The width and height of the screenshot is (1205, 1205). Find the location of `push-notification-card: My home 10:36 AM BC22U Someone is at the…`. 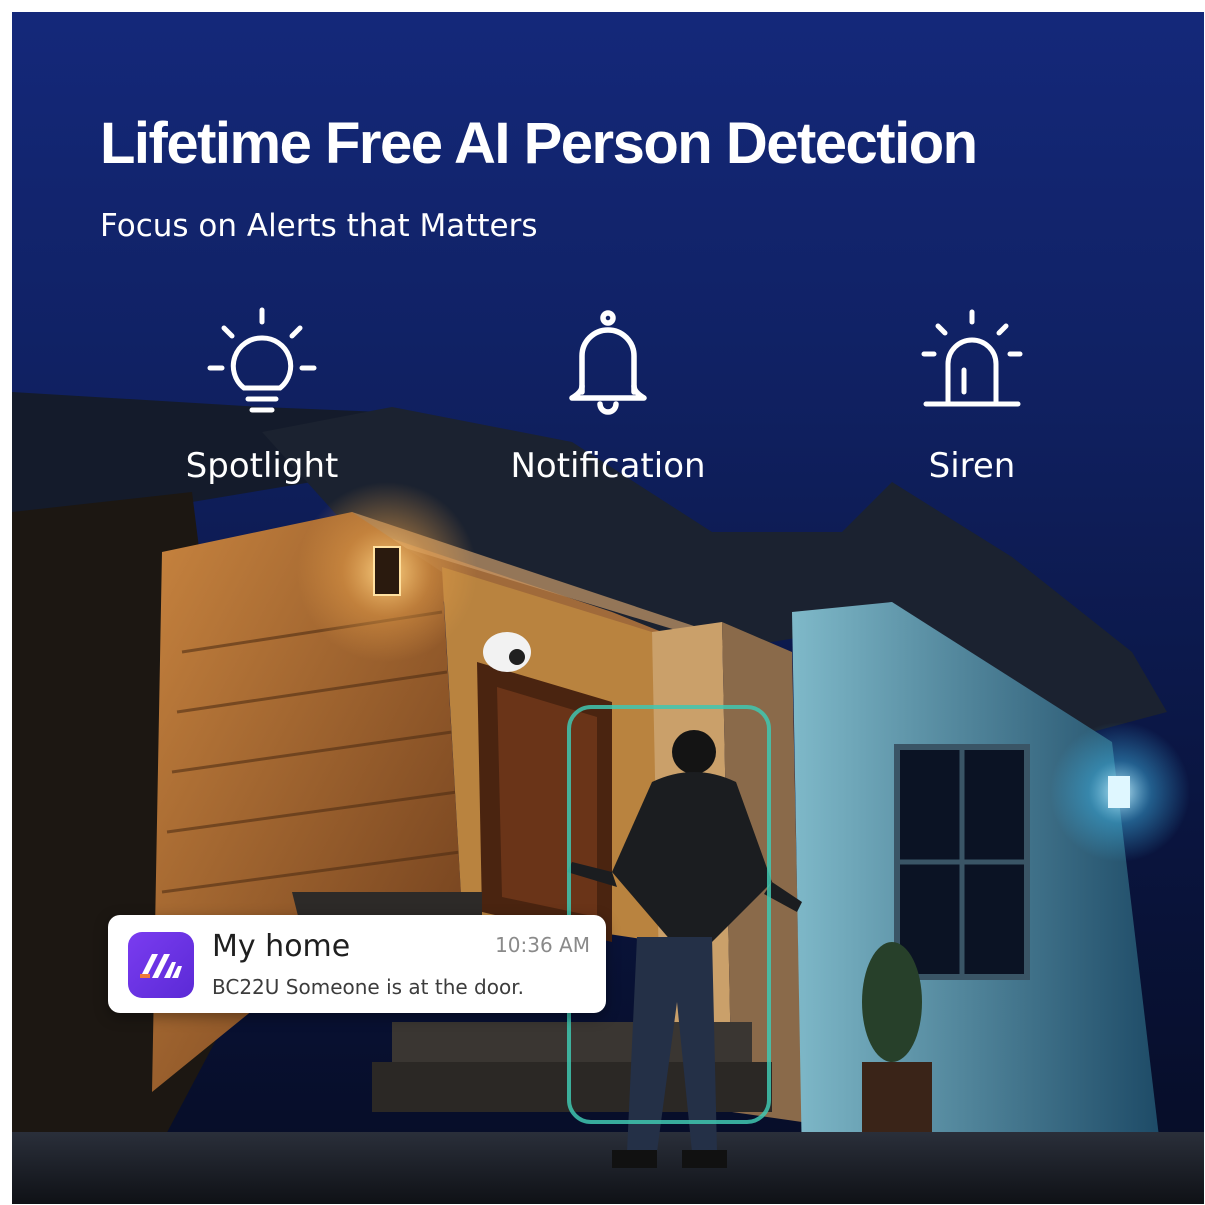

push-notification-card: My home 10:36 AM BC22U Someone is at the… is located at coordinates (357, 964).